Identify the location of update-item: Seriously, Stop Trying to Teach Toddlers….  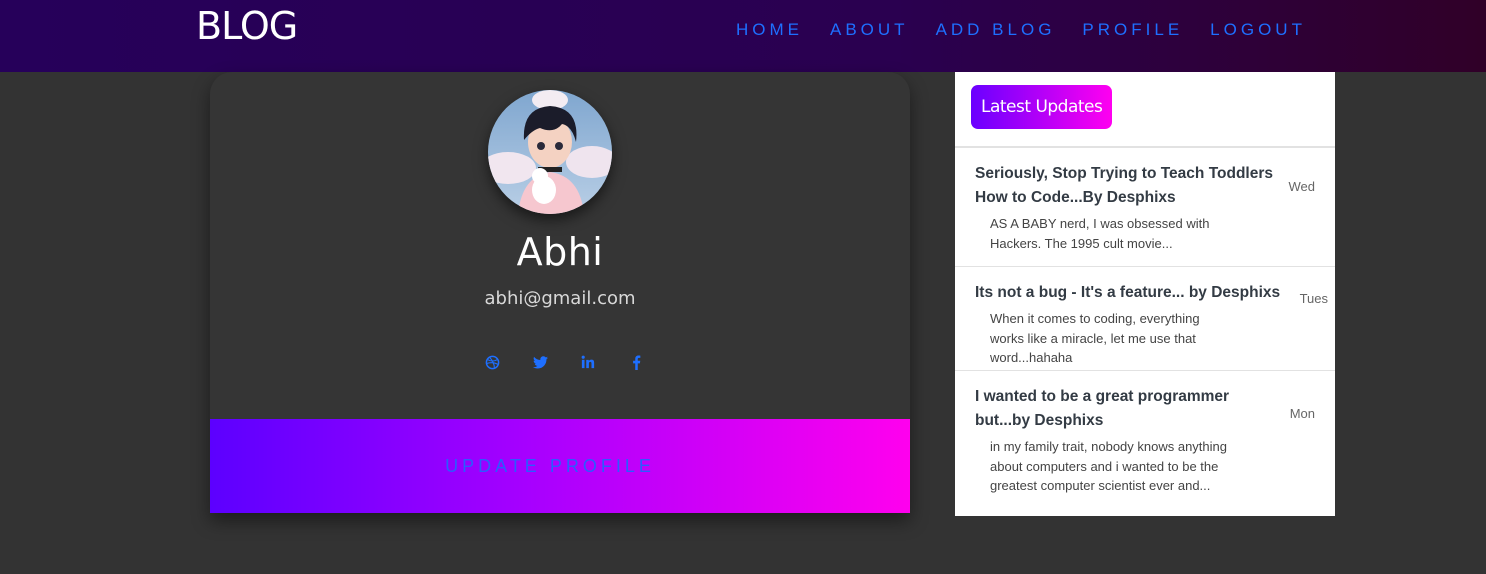
(1145, 207).